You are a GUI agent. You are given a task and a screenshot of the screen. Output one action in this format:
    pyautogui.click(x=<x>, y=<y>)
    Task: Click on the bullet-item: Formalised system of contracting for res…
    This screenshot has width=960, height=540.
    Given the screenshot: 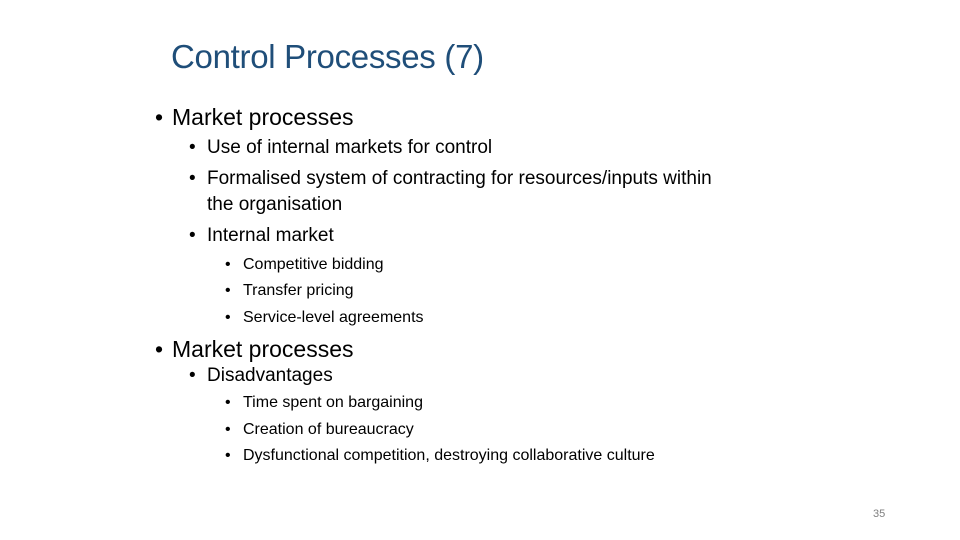 What is the action you would take?
    pyautogui.click(x=459, y=178)
    